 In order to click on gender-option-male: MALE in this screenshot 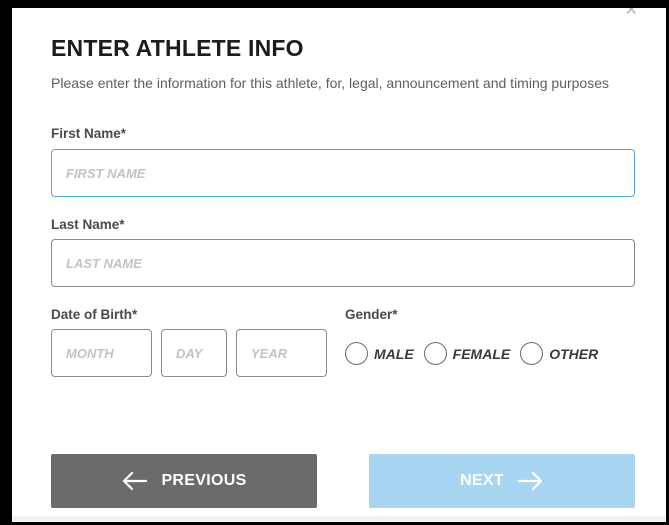, I will do `click(379, 353)`.